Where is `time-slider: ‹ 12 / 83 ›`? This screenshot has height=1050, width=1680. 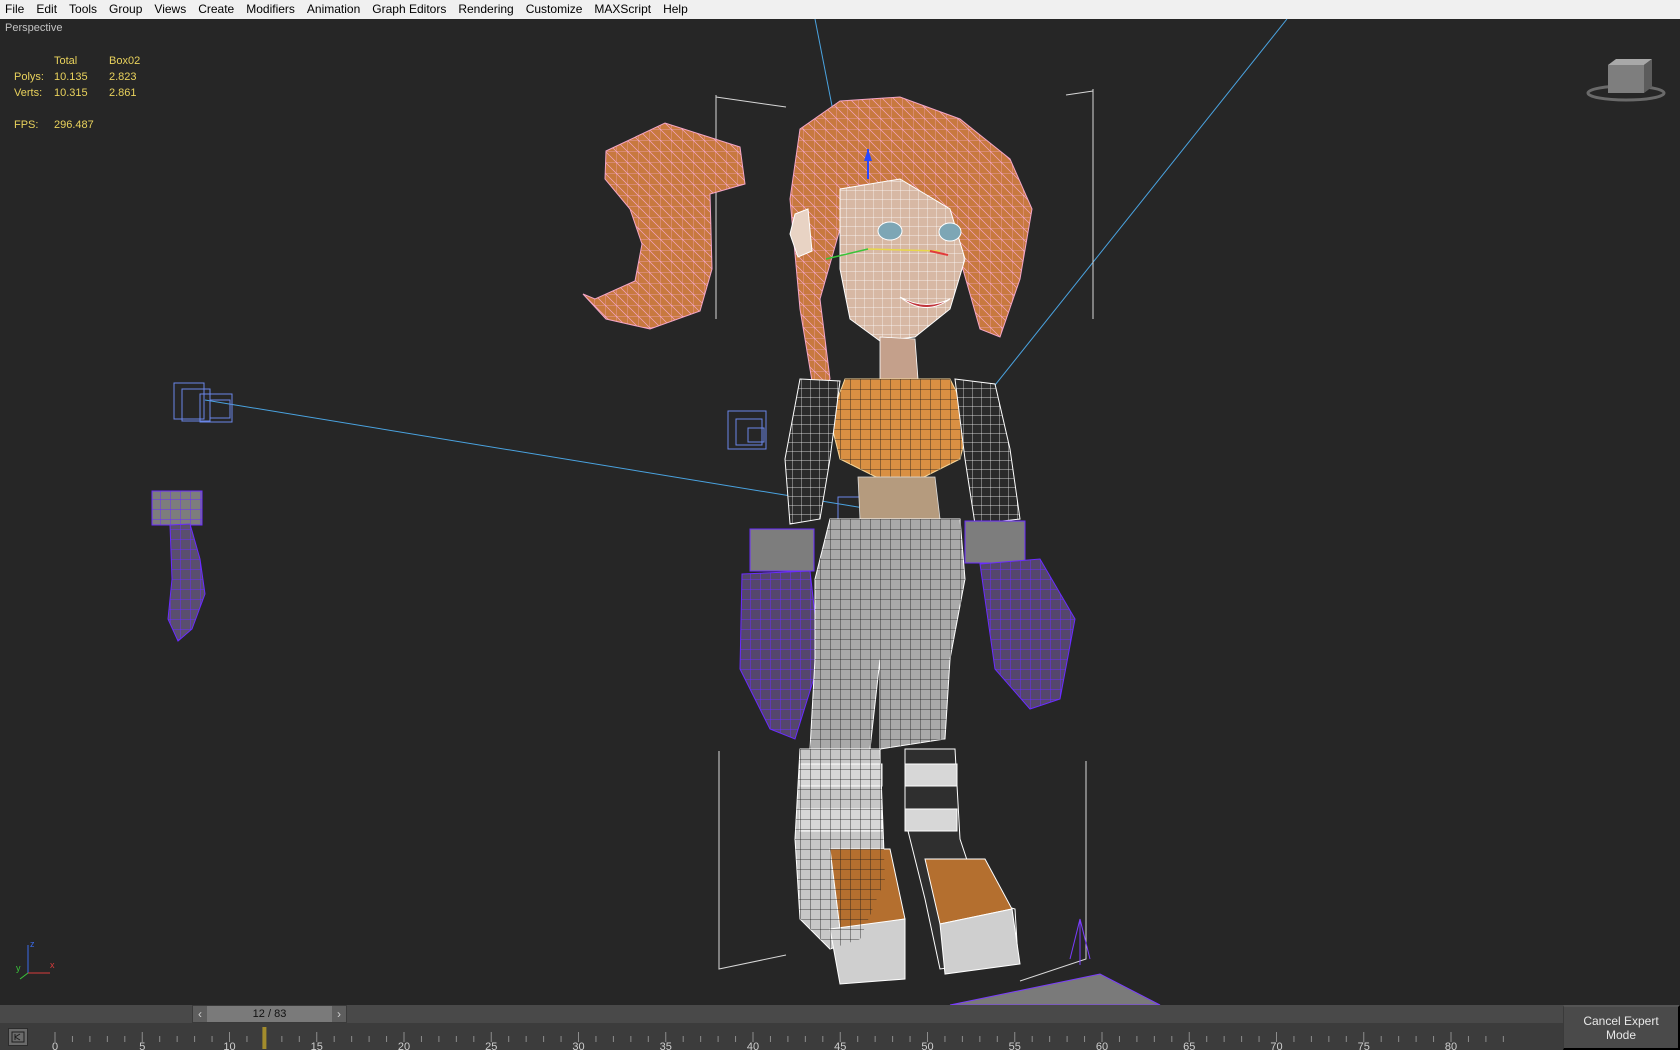
time-slider: ‹ 12 / 83 › is located at coordinates (269, 1014).